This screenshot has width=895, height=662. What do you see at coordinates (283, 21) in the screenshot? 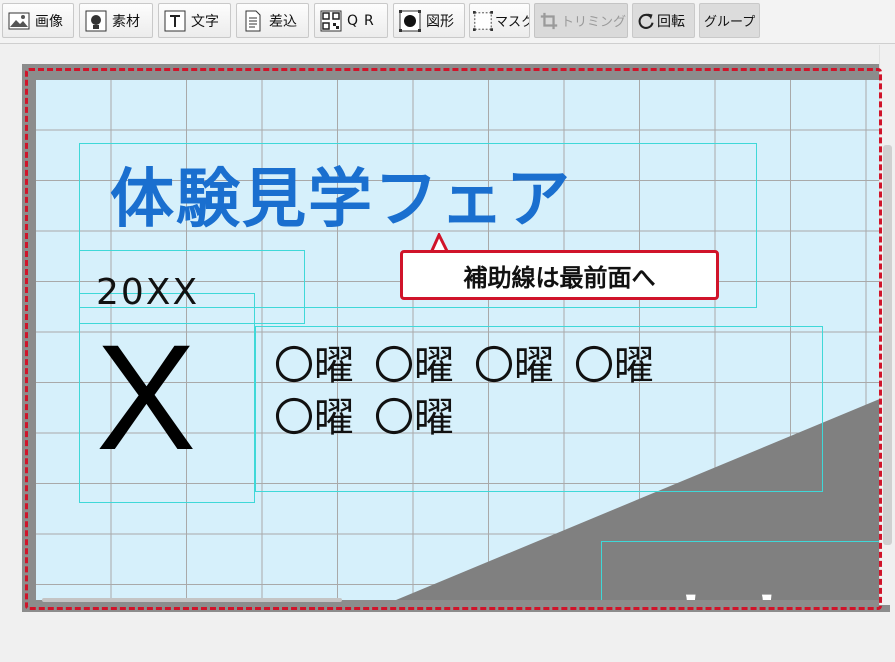
I see `merge-button-label: 差込` at bounding box center [283, 21].